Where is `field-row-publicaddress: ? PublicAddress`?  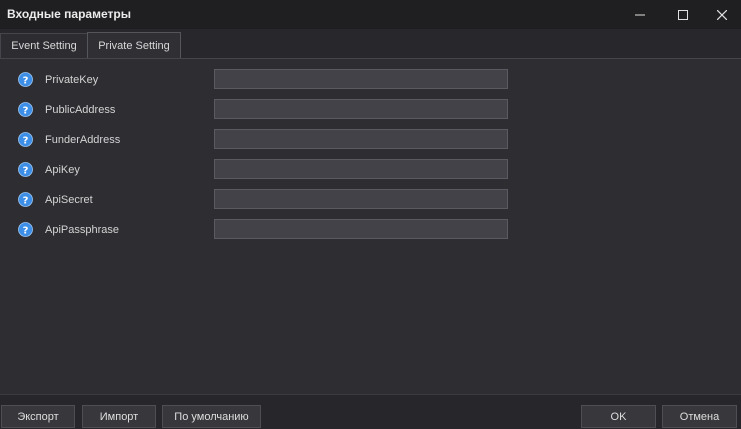
field-row-publicaddress: ? PublicAddress is located at coordinates (370, 113).